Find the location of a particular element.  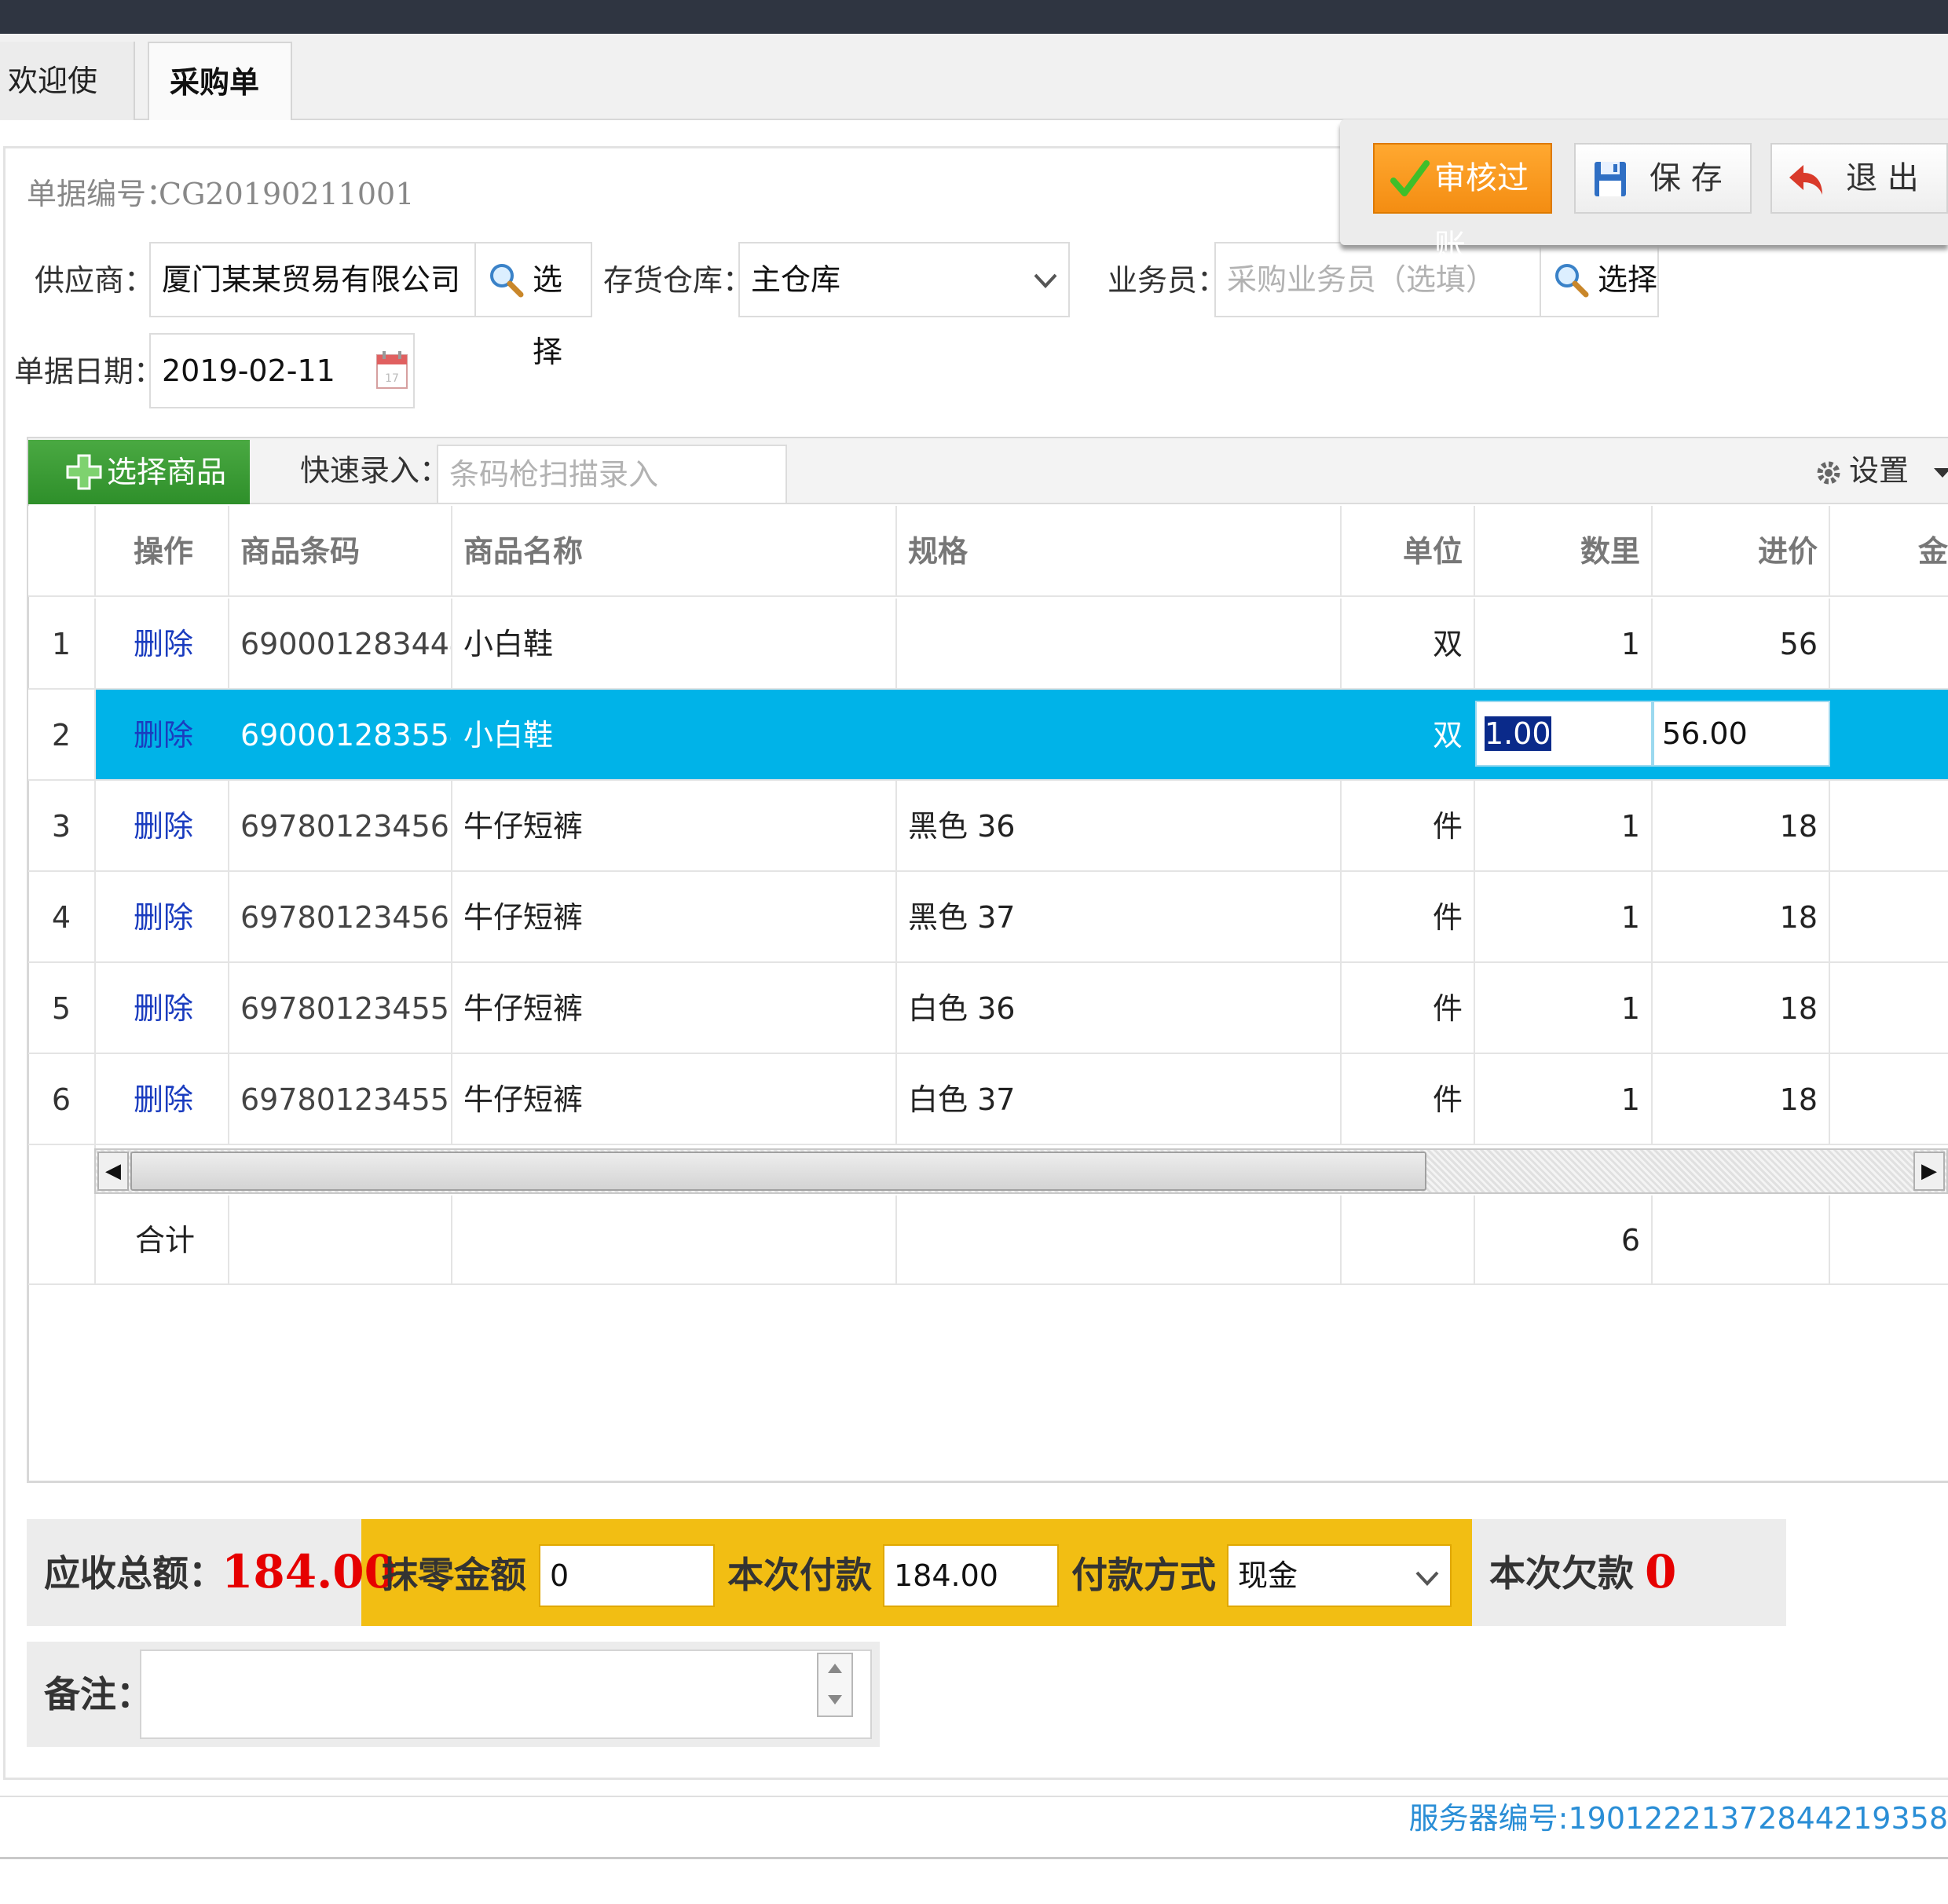

row-amount is located at coordinates (1889, 916).